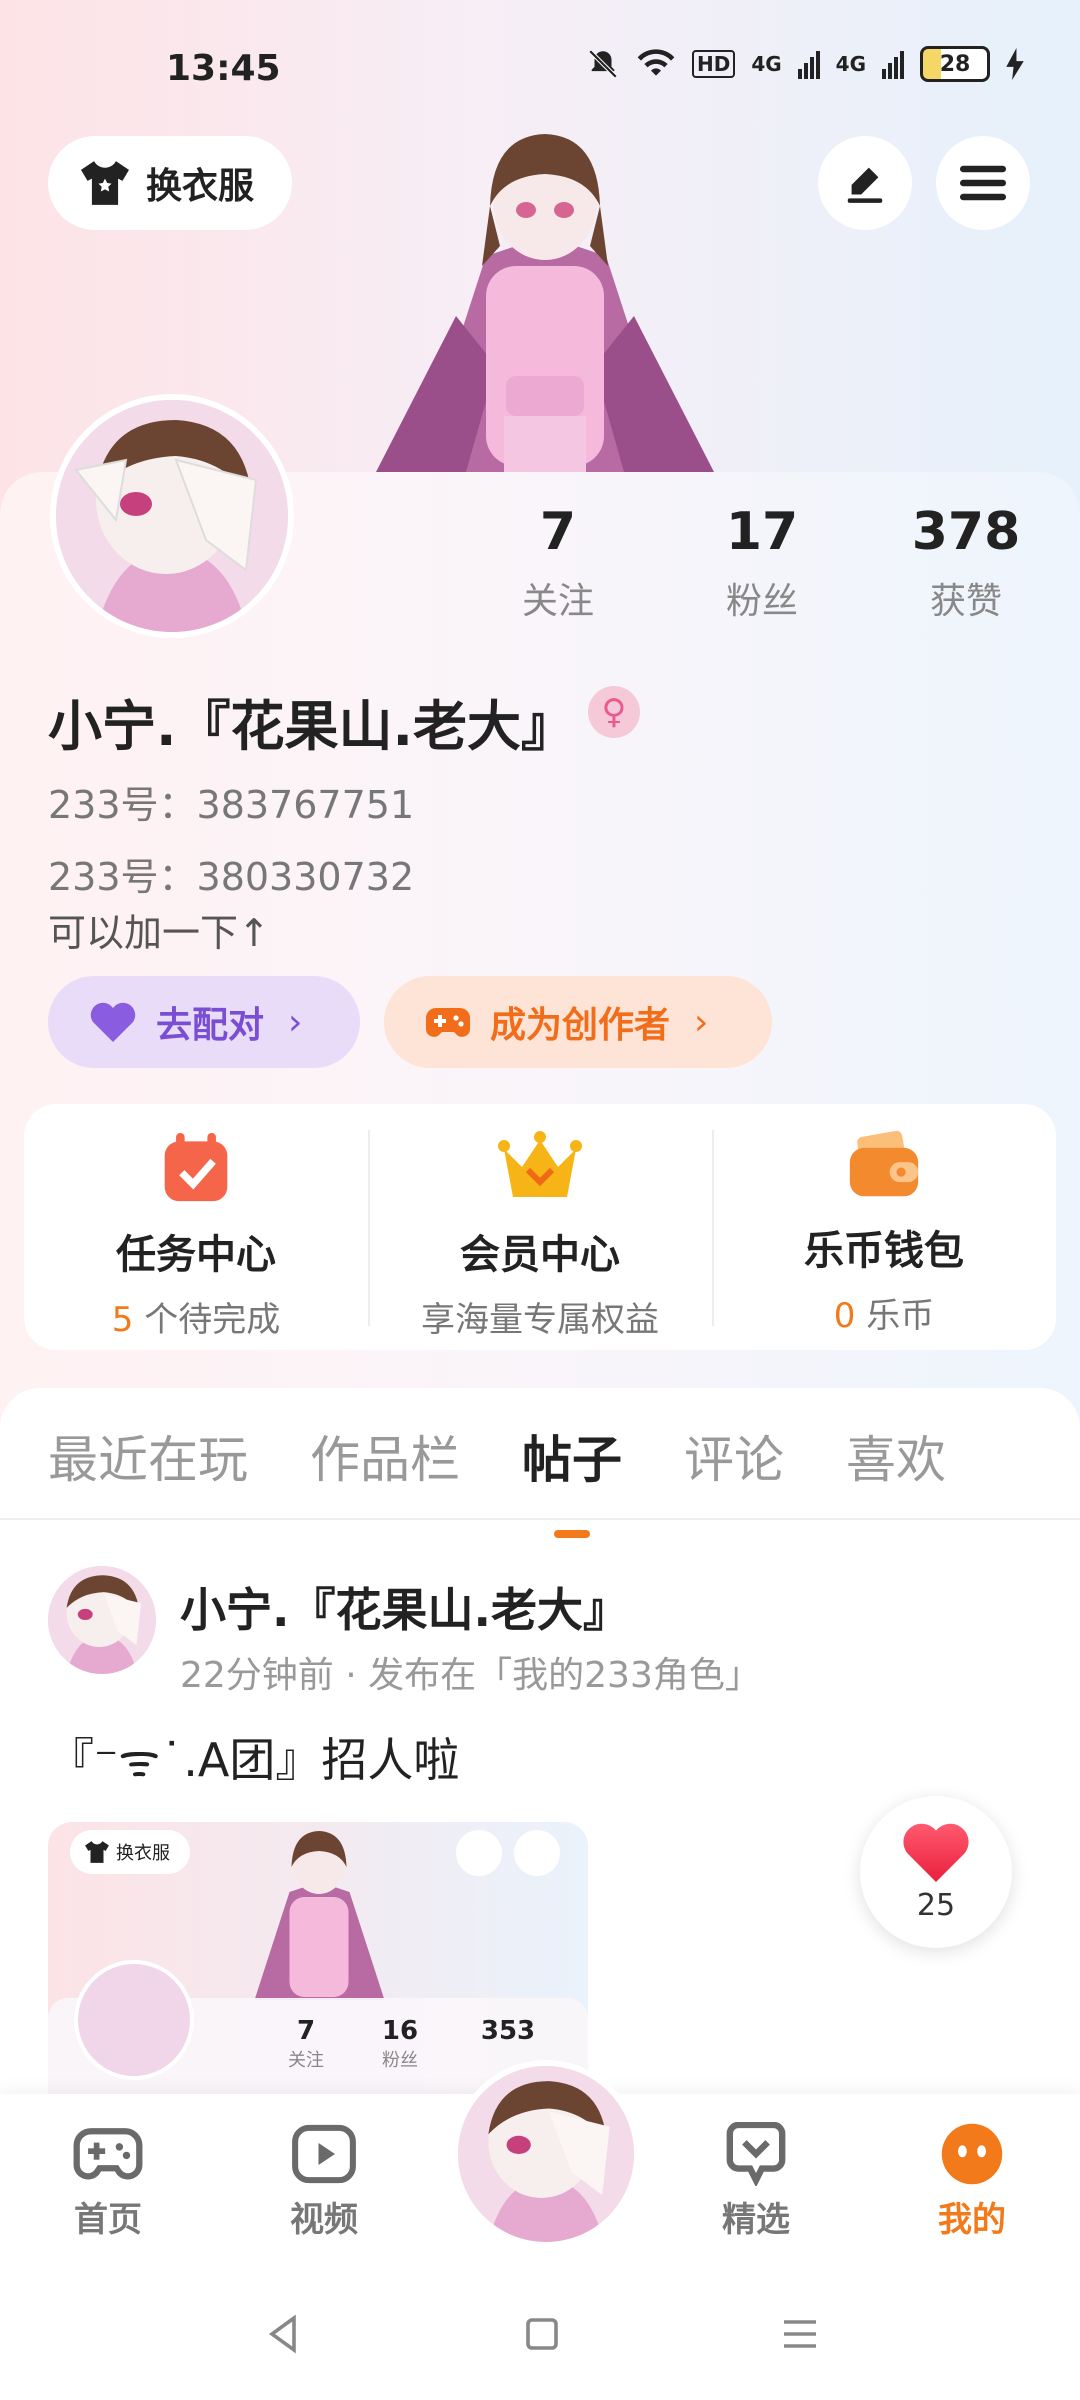 This screenshot has height=2400, width=1080. I want to click on tab-posts: 帖子, so click(572, 1479).